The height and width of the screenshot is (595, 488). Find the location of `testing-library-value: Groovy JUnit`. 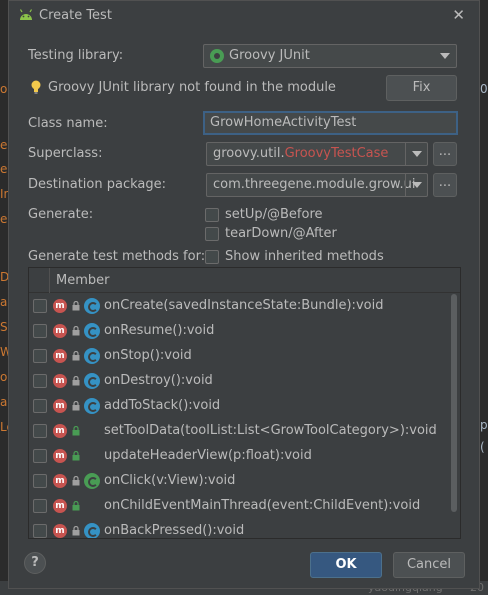

testing-library-value: Groovy JUnit is located at coordinates (269, 55).